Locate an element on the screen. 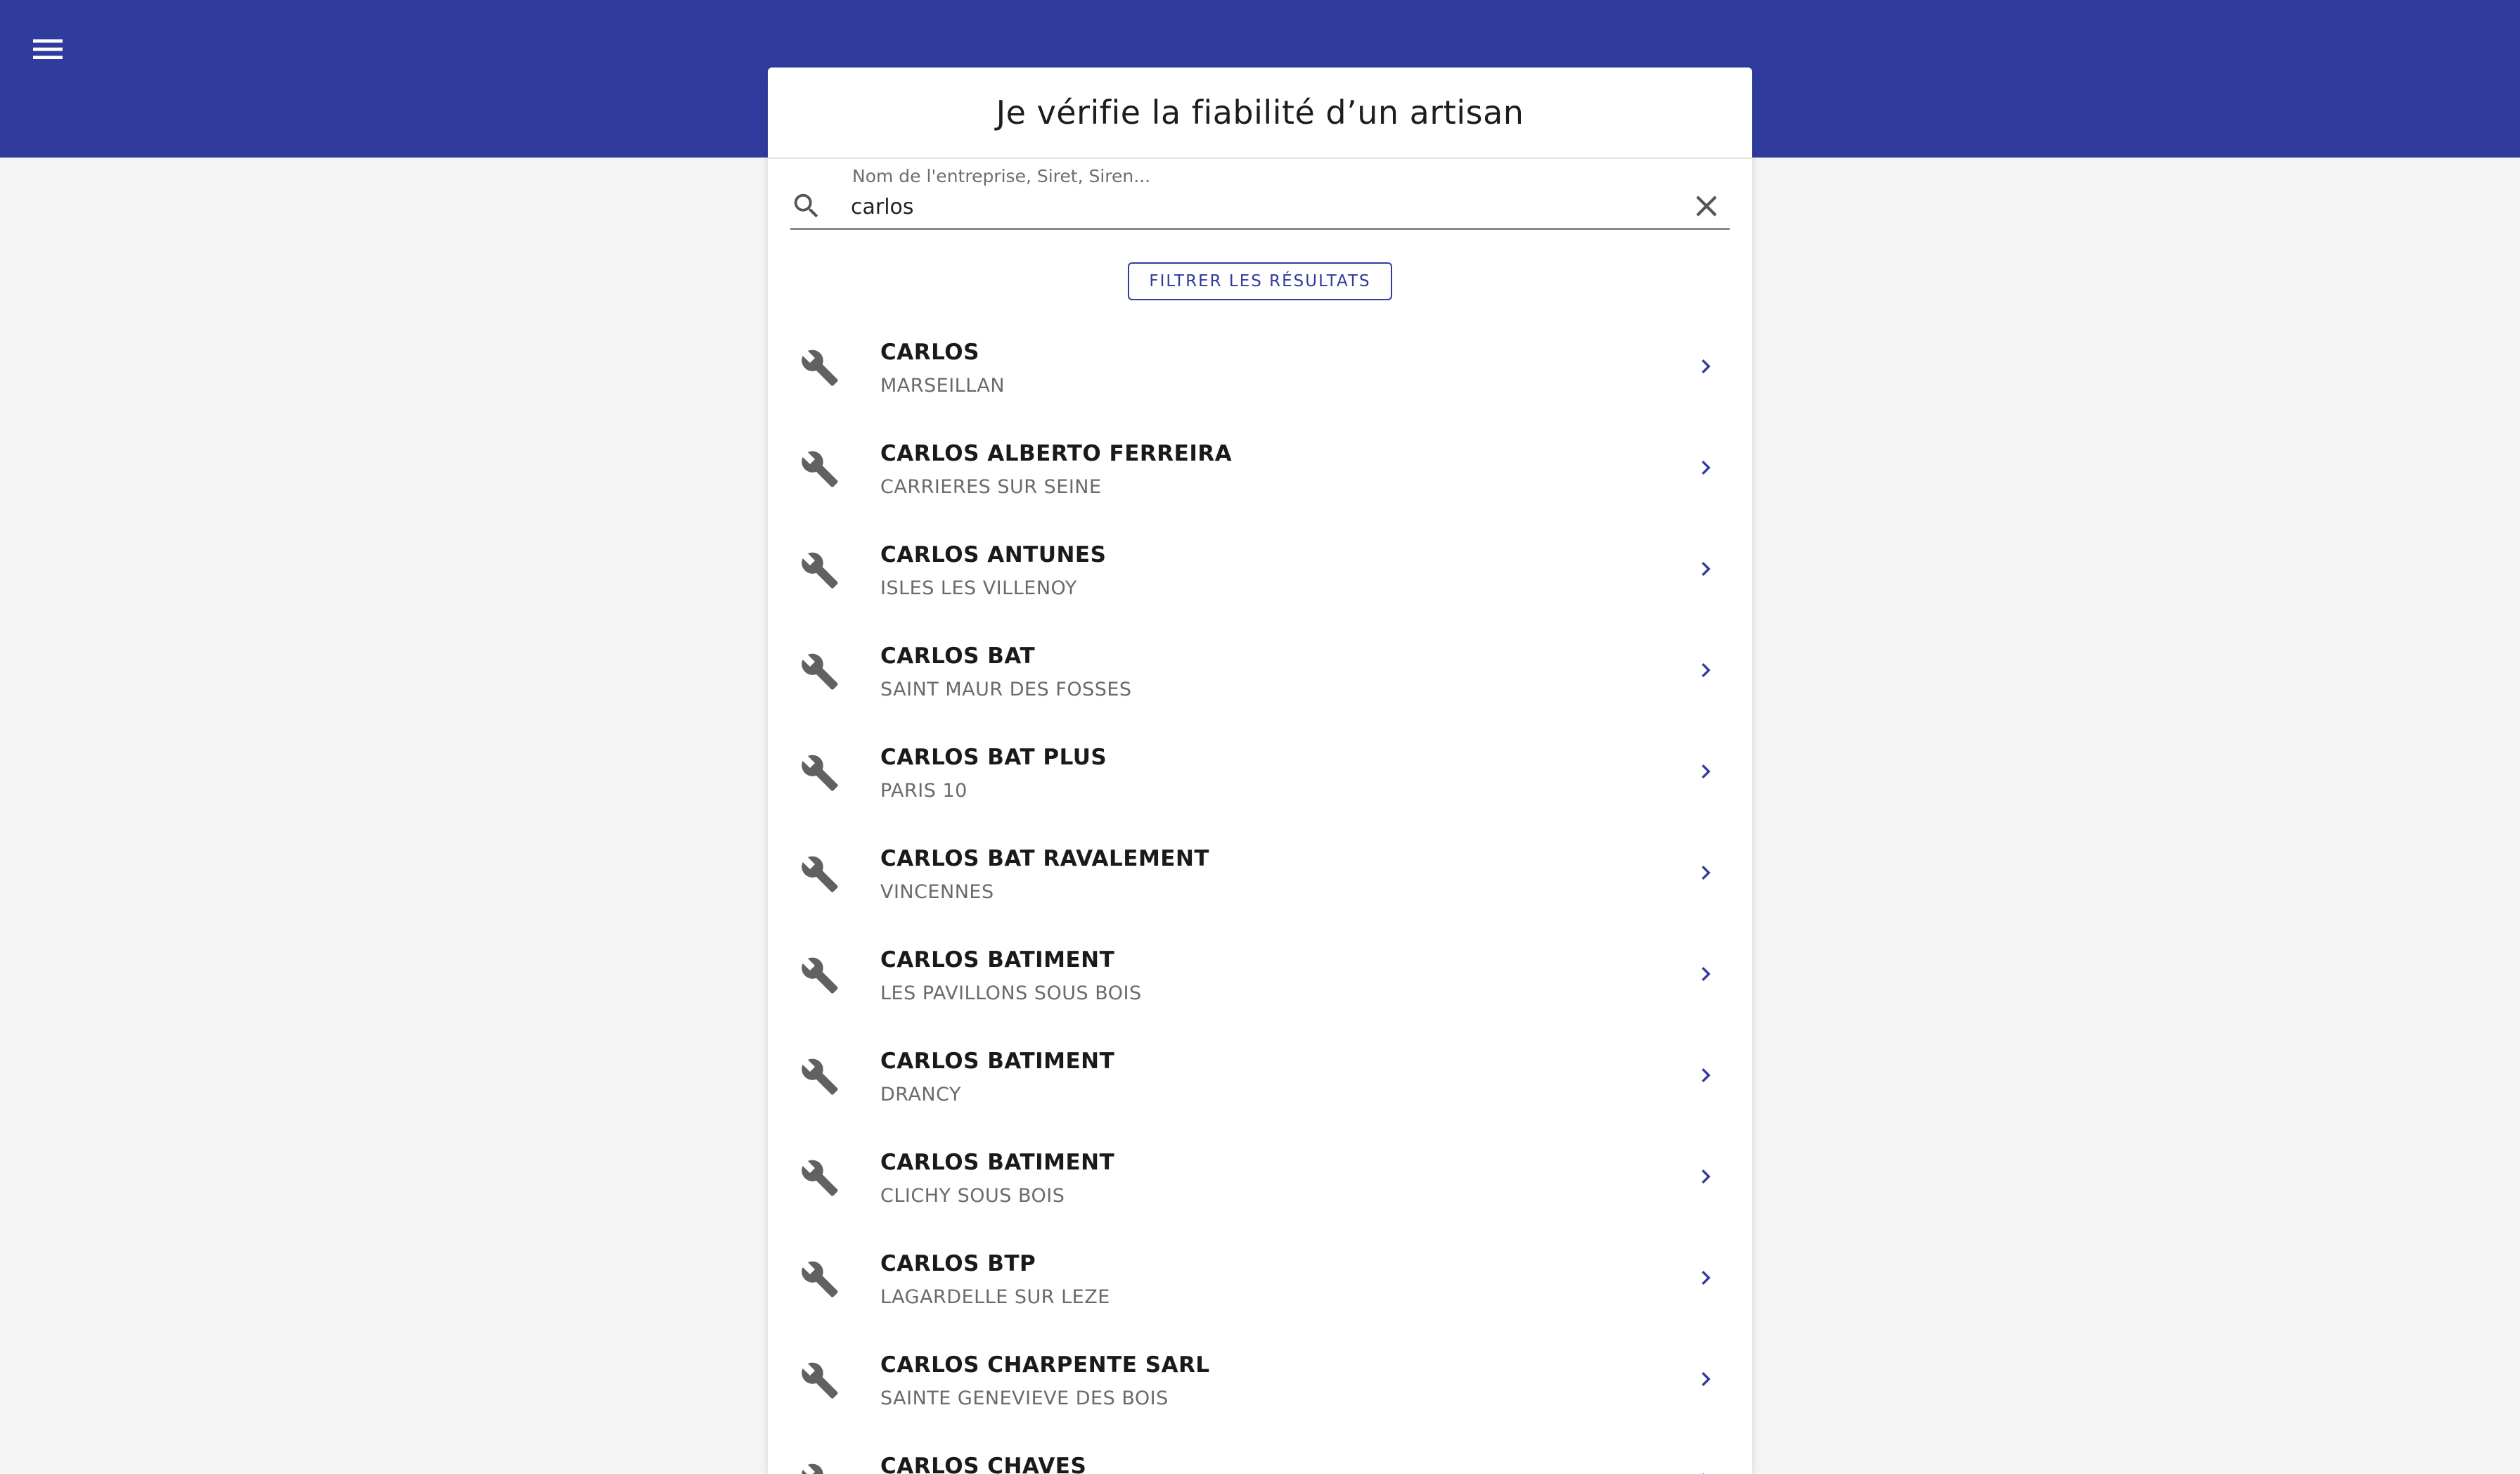  list-item: CARLOS BATIMENT CLICHY SOUS BOIS is located at coordinates (1260, 1175).